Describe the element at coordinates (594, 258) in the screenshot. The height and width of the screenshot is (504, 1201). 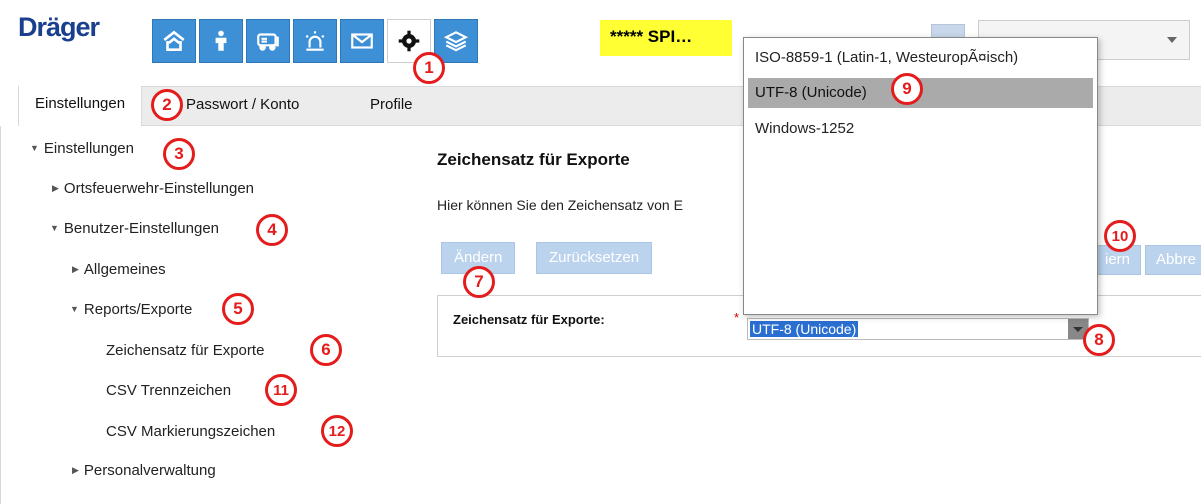
I see `reset-button: Zurücksetzen` at that location.